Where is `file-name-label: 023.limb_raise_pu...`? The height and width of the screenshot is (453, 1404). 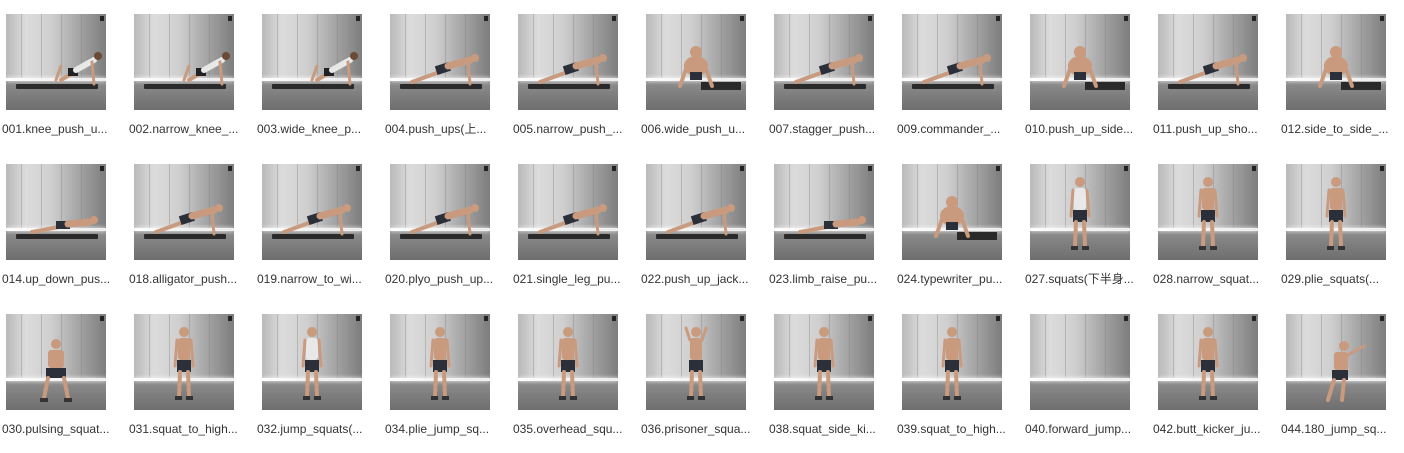
file-name-label: 023.limb_raise_pu... is located at coordinates (823, 279).